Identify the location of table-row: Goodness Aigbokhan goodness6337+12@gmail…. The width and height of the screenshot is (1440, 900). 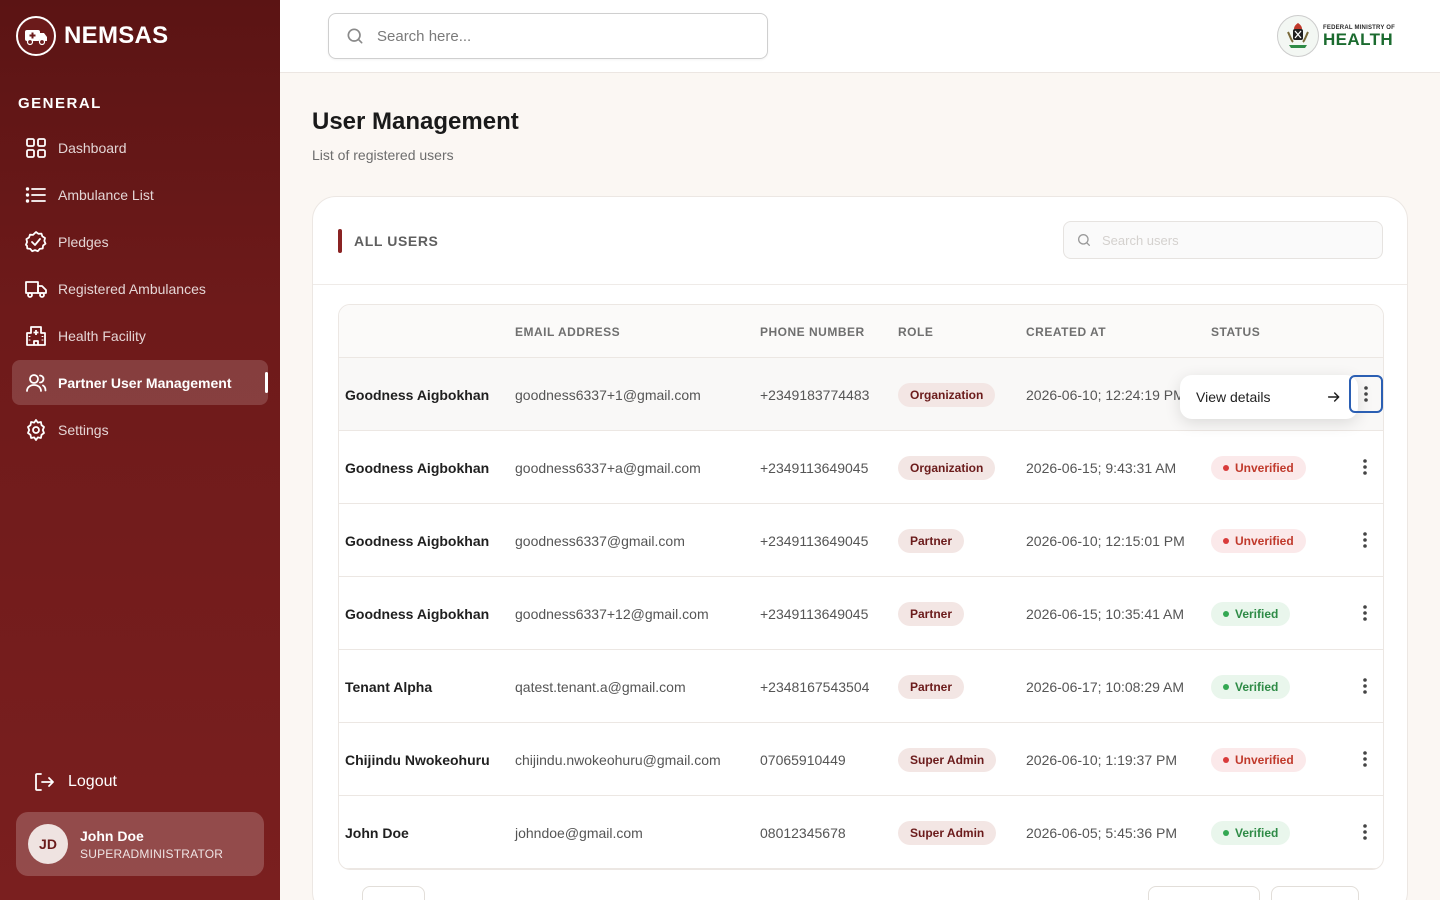
(861, 613).